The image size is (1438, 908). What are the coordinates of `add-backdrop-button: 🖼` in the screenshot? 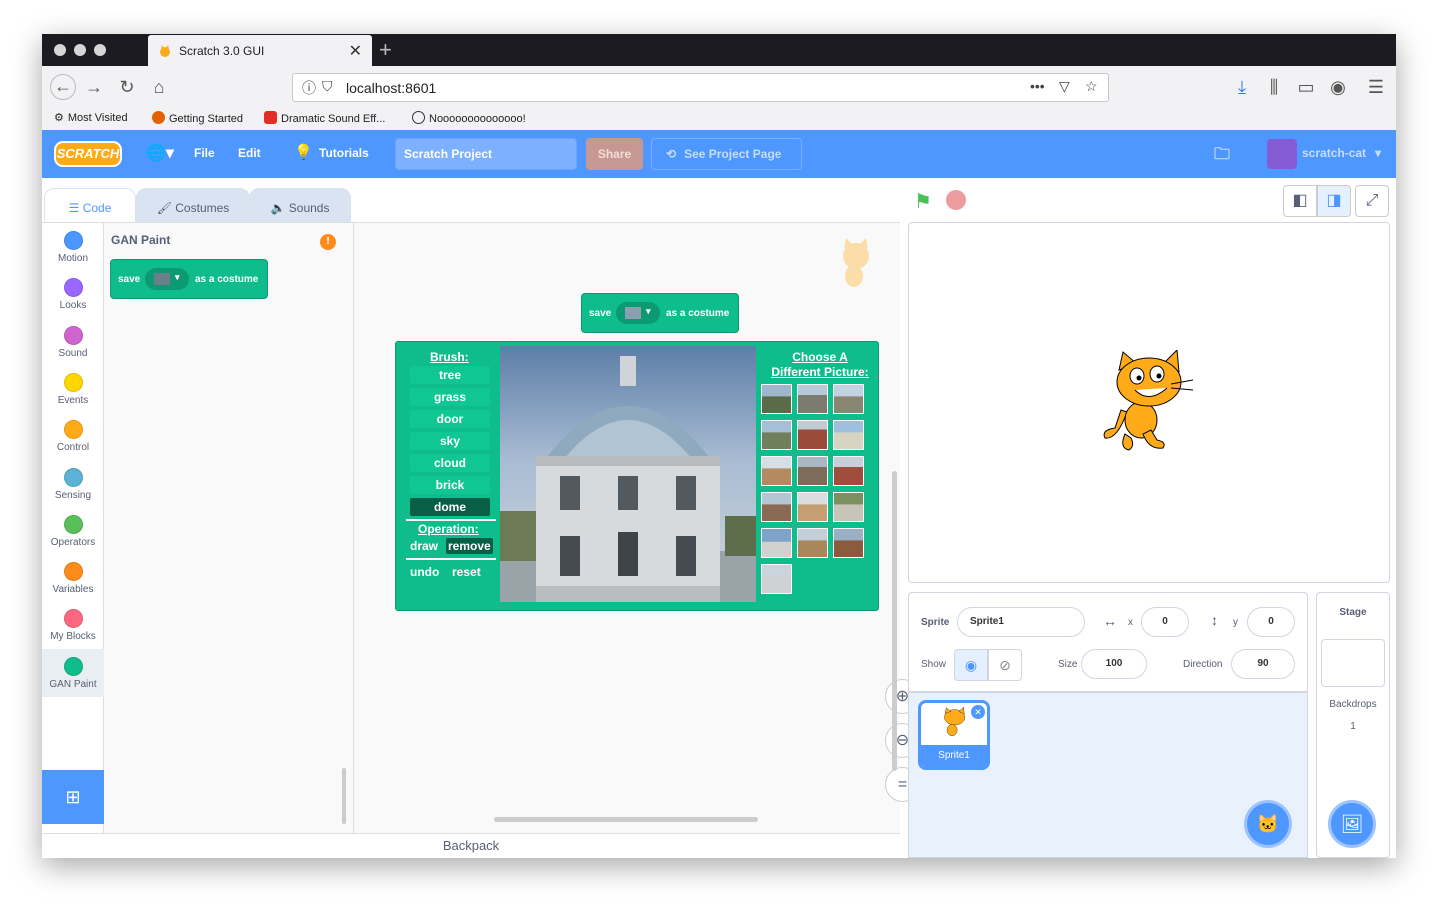 It's located at (1352, 824).